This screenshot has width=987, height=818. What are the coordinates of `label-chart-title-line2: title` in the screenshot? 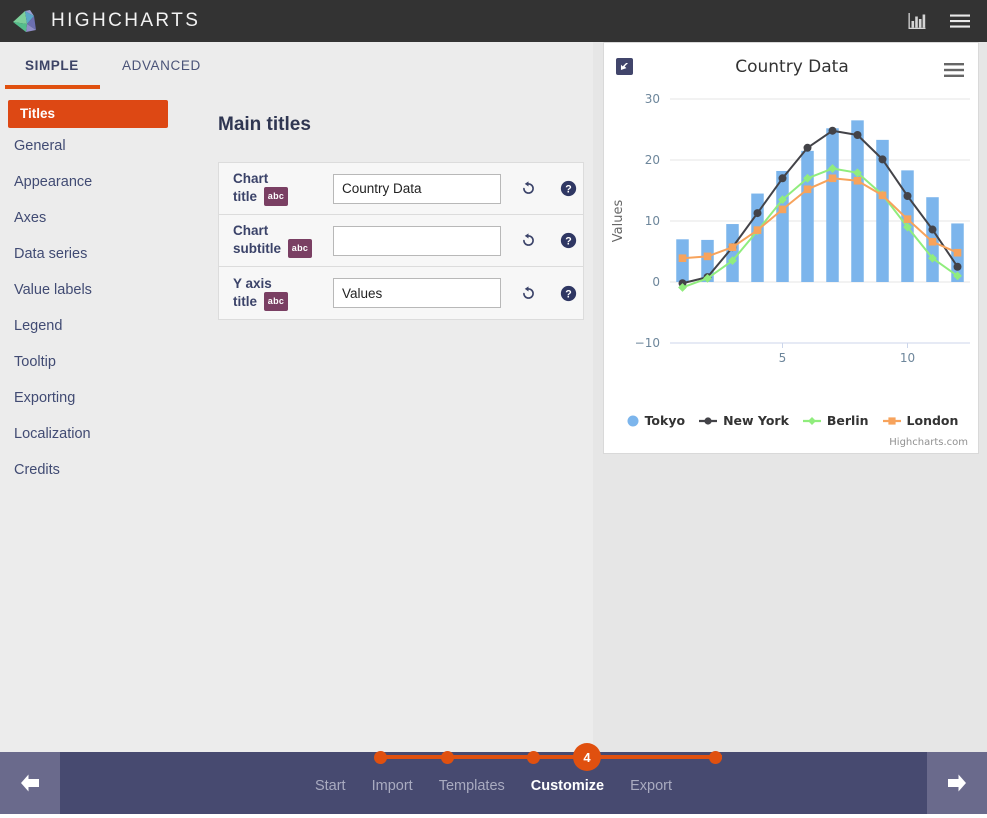 It's located at (245, 196).